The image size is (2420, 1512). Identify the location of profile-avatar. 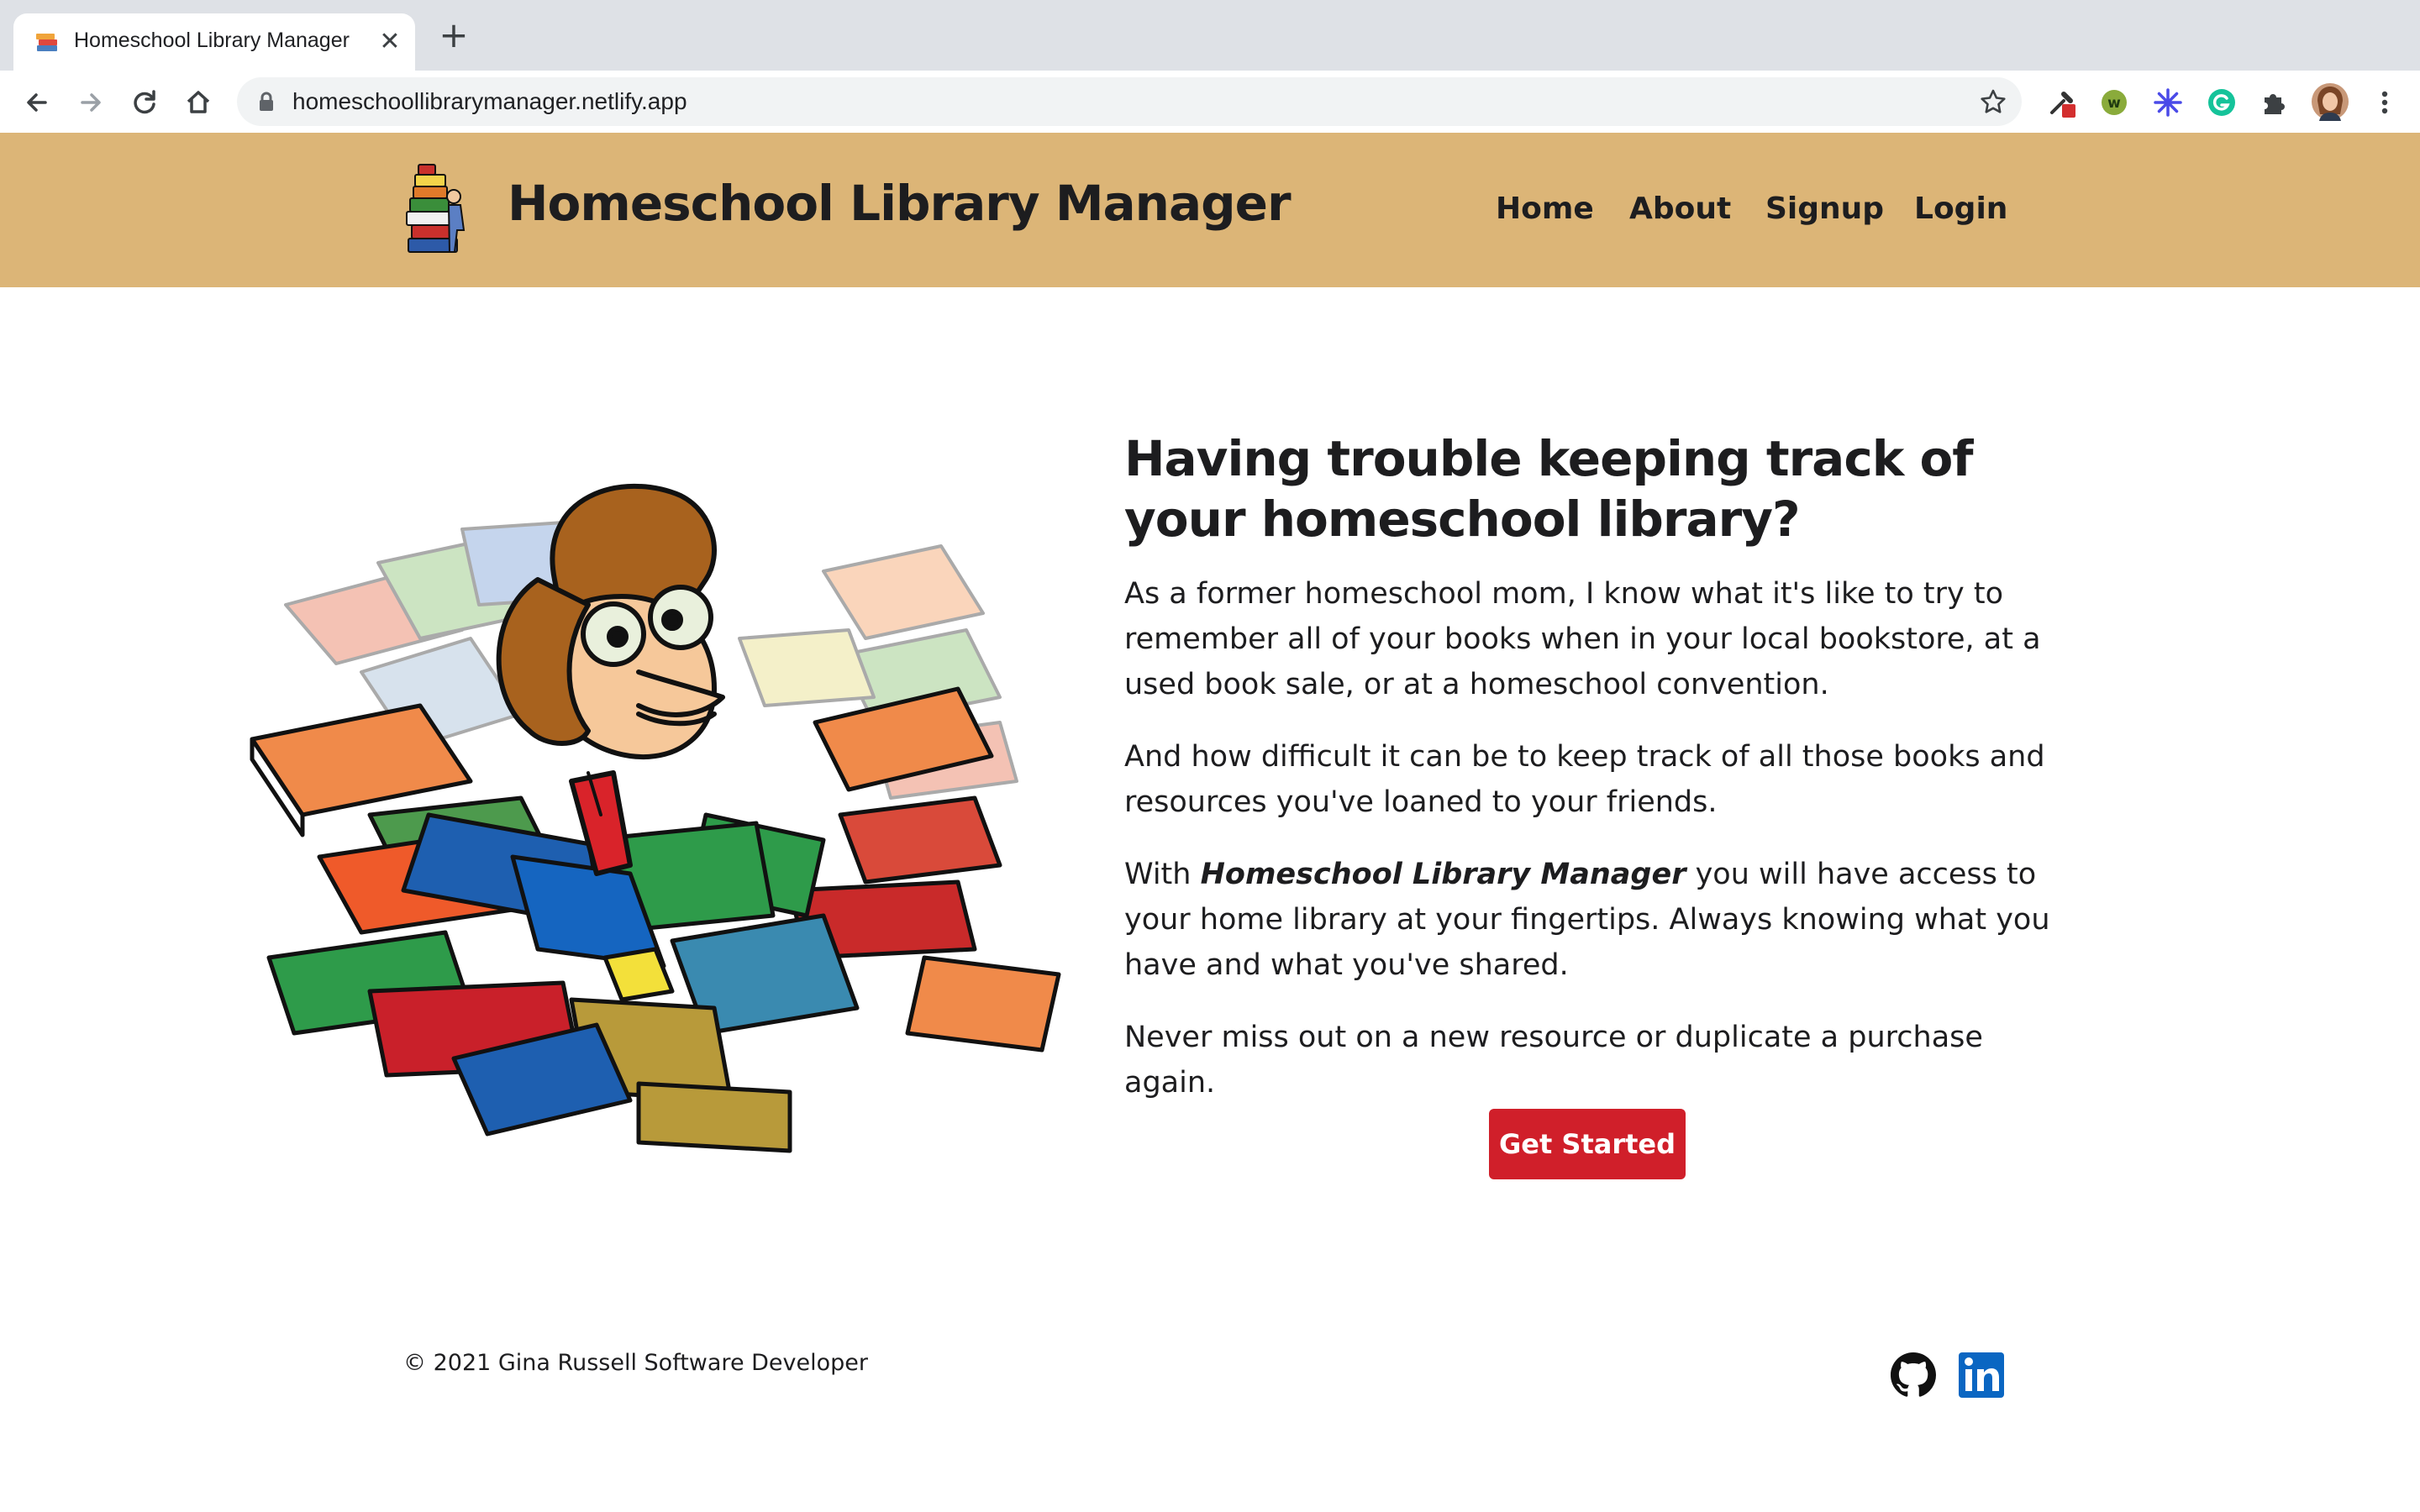
(2330, 101).